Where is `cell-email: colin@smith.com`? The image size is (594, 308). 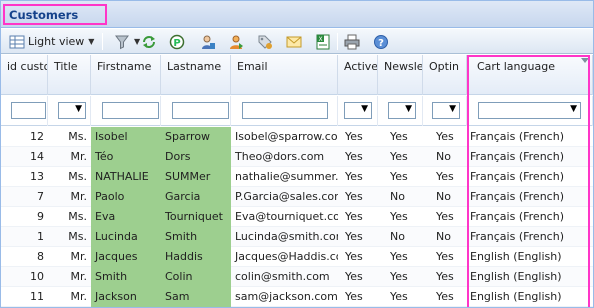
cell-email: colin@smith.com is located at coordinates (282, 276).